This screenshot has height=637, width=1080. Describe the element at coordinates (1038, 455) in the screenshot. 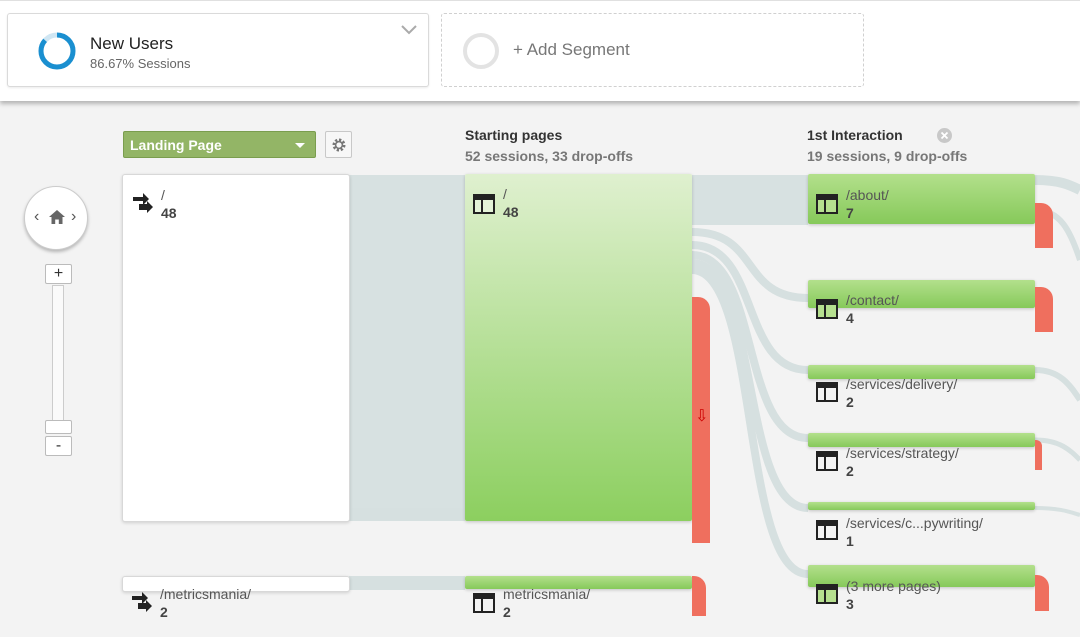

I see `strategy-dropoff-bar` at that location.